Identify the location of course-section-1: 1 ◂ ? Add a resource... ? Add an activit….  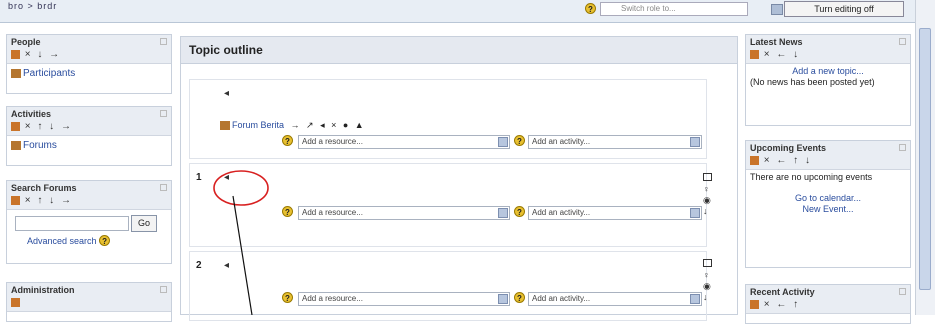
(448, 205).